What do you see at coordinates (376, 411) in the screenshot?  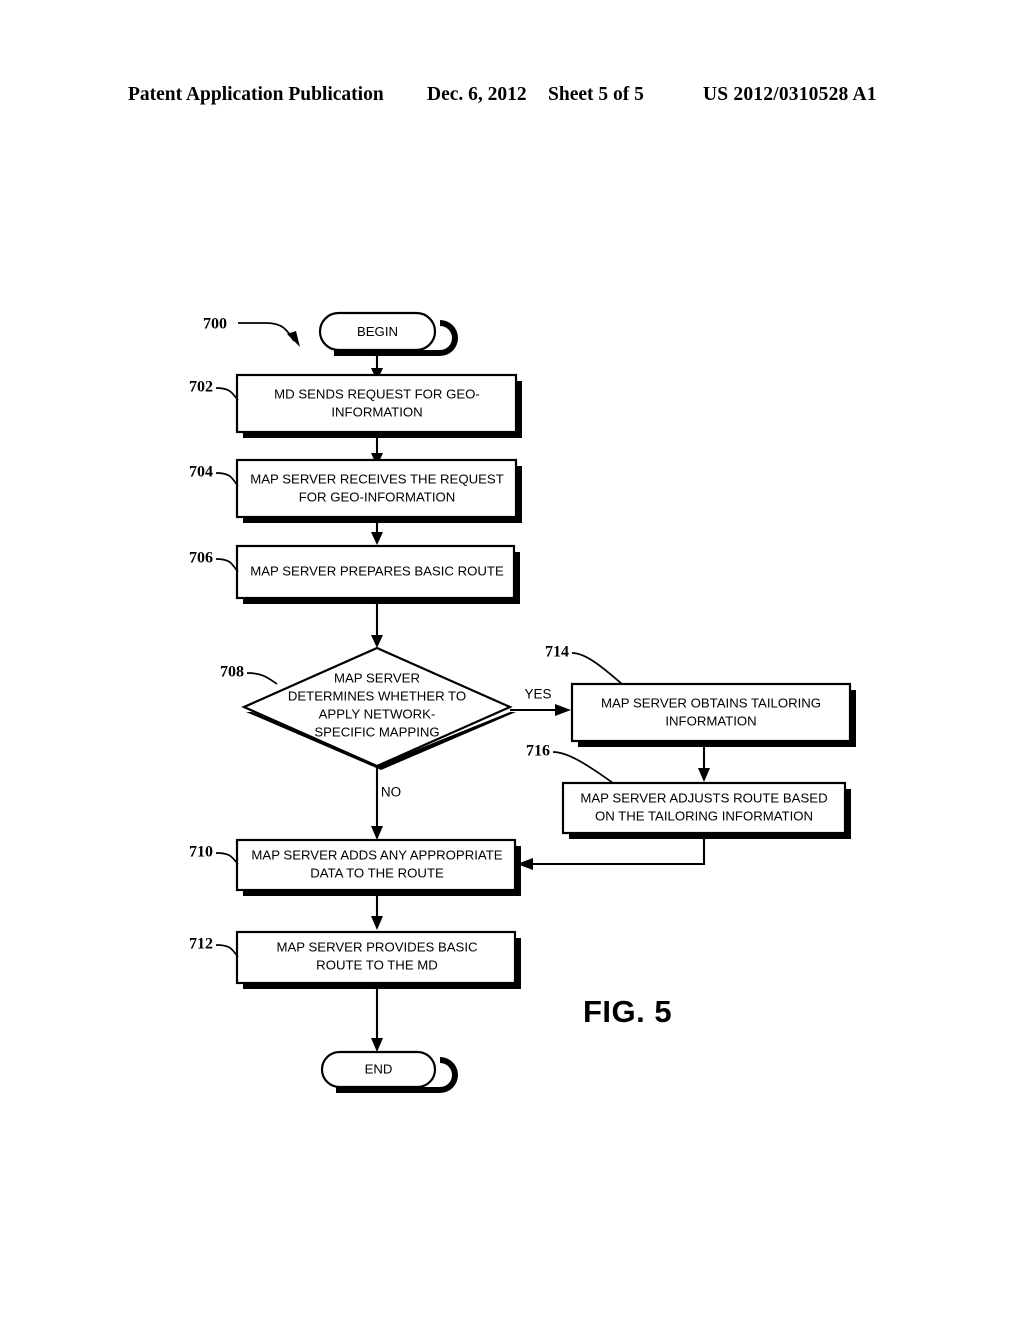 I see `box-702-line2: INFORMATION` at bounding box center [376, 411].